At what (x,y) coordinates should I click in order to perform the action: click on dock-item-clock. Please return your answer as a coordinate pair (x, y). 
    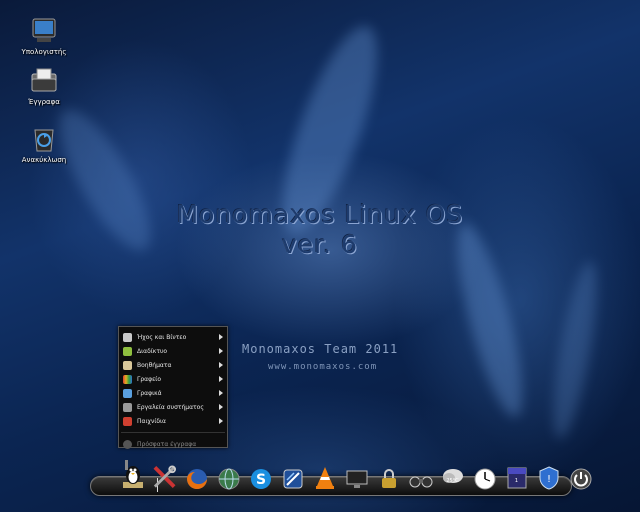
    Looking at the image, I should click on (484, 473).